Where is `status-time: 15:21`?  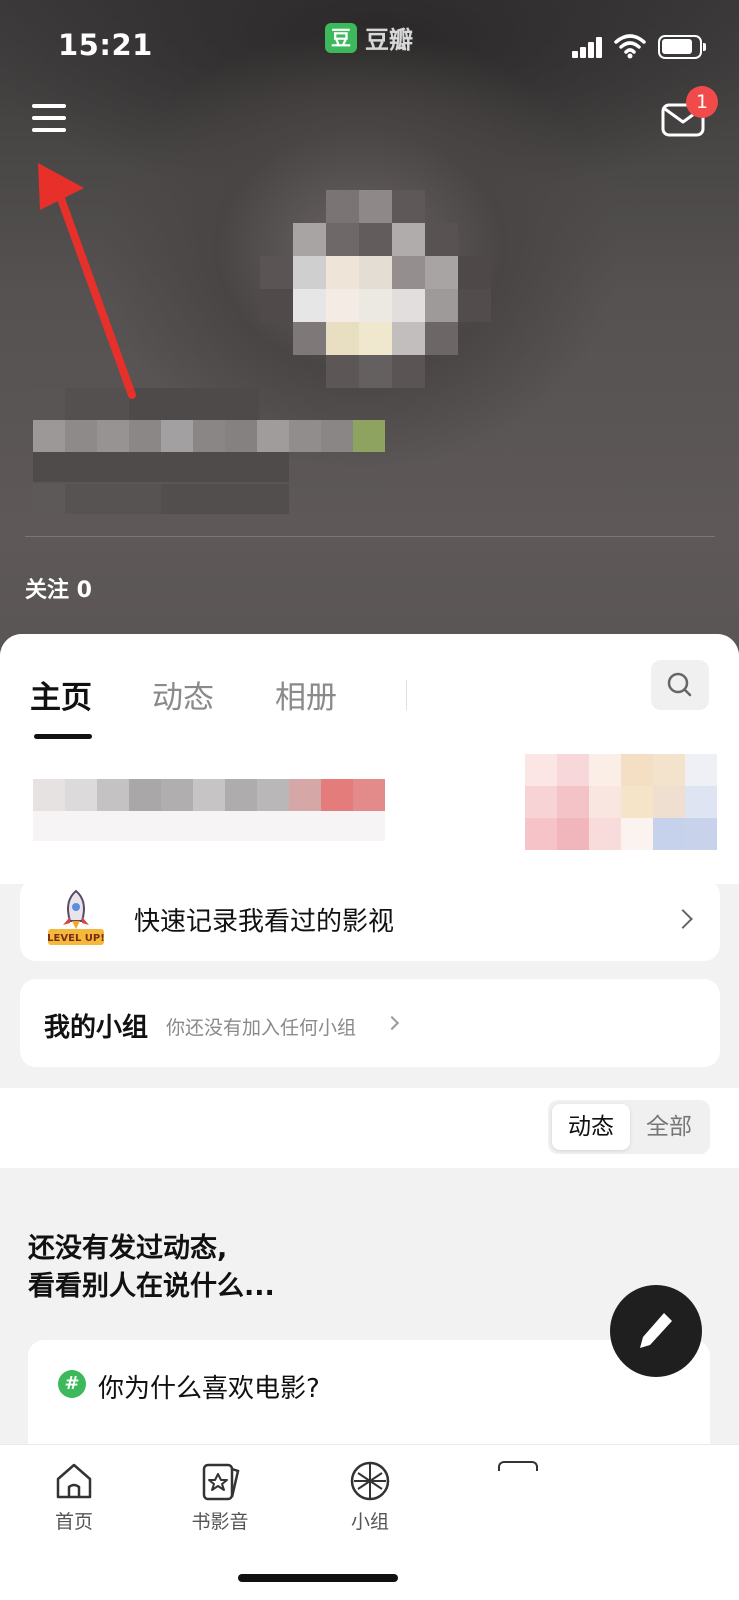
status-time: 15:21 is located at coordinates (105, 45).